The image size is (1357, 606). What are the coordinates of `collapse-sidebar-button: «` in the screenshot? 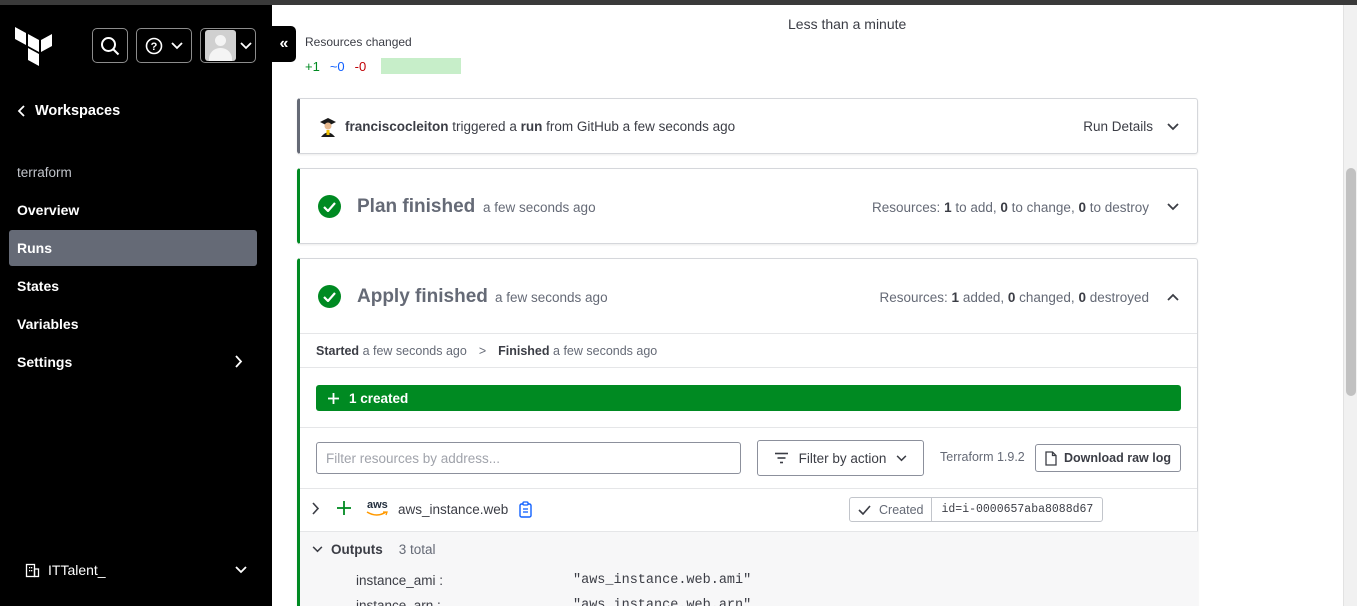 It's located at (284, 44).